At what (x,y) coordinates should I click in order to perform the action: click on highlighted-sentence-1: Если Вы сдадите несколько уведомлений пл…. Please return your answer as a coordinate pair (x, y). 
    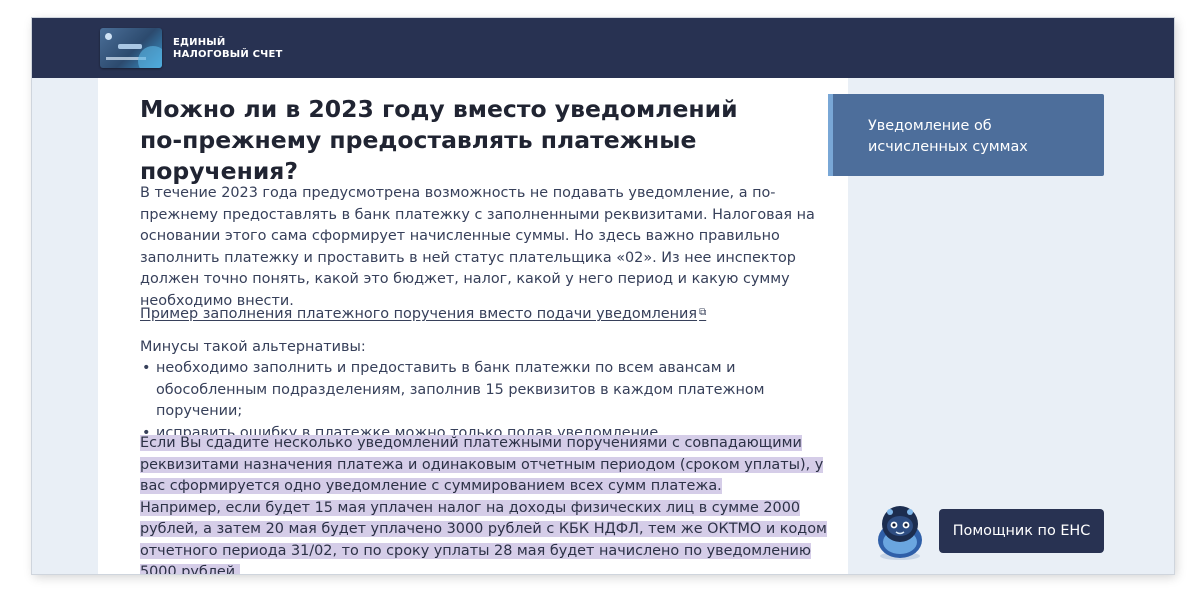
    Looking at the image, I should click on (482, 464).